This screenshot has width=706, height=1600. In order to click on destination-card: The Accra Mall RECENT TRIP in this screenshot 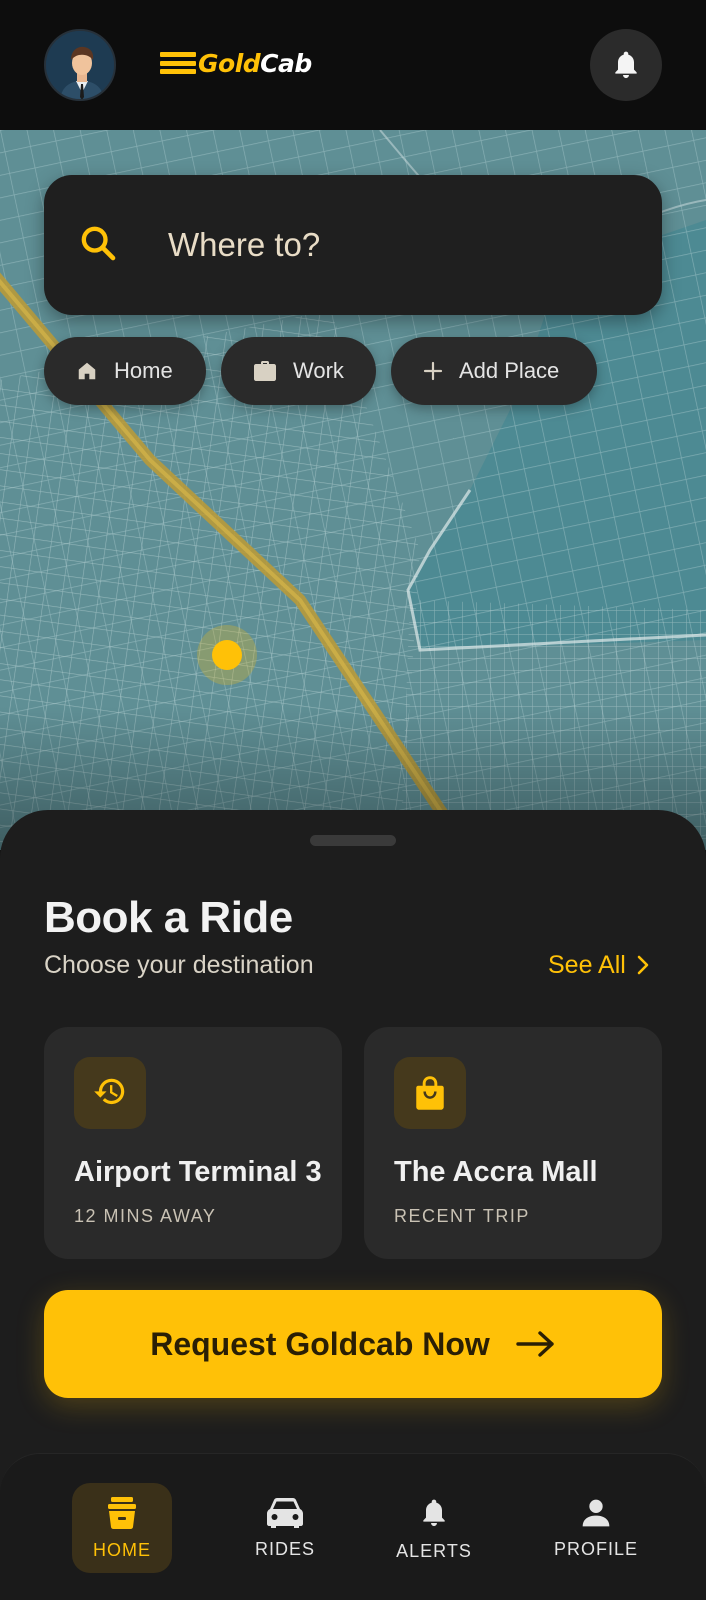, I will do `click(513, 1143)`.